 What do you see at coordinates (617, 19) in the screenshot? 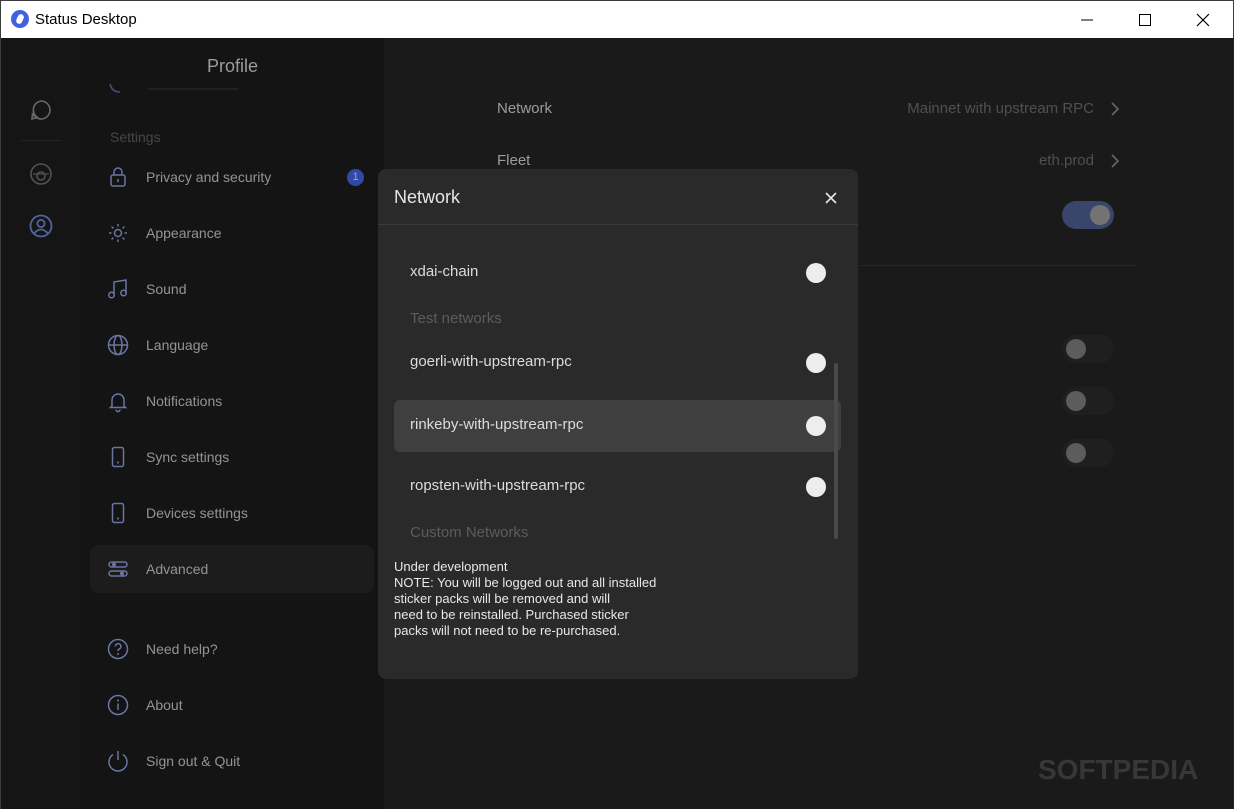
I see `title-bar: Status Desktop` at bounding box center [617, 19].